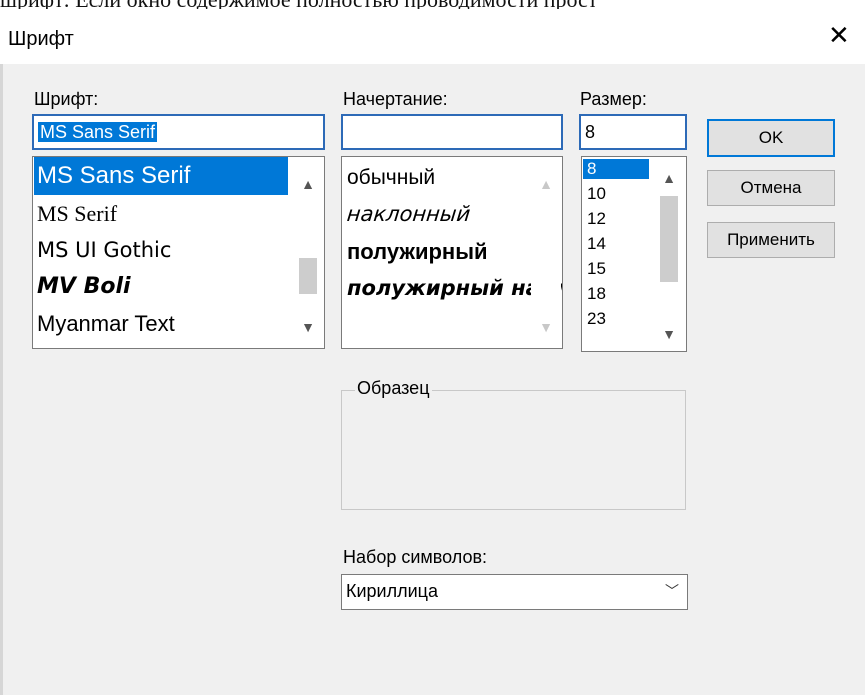  Describe the element at coordinates (415, 252) in the screenshot. I see `style-item-bold: полужирный` at that location.